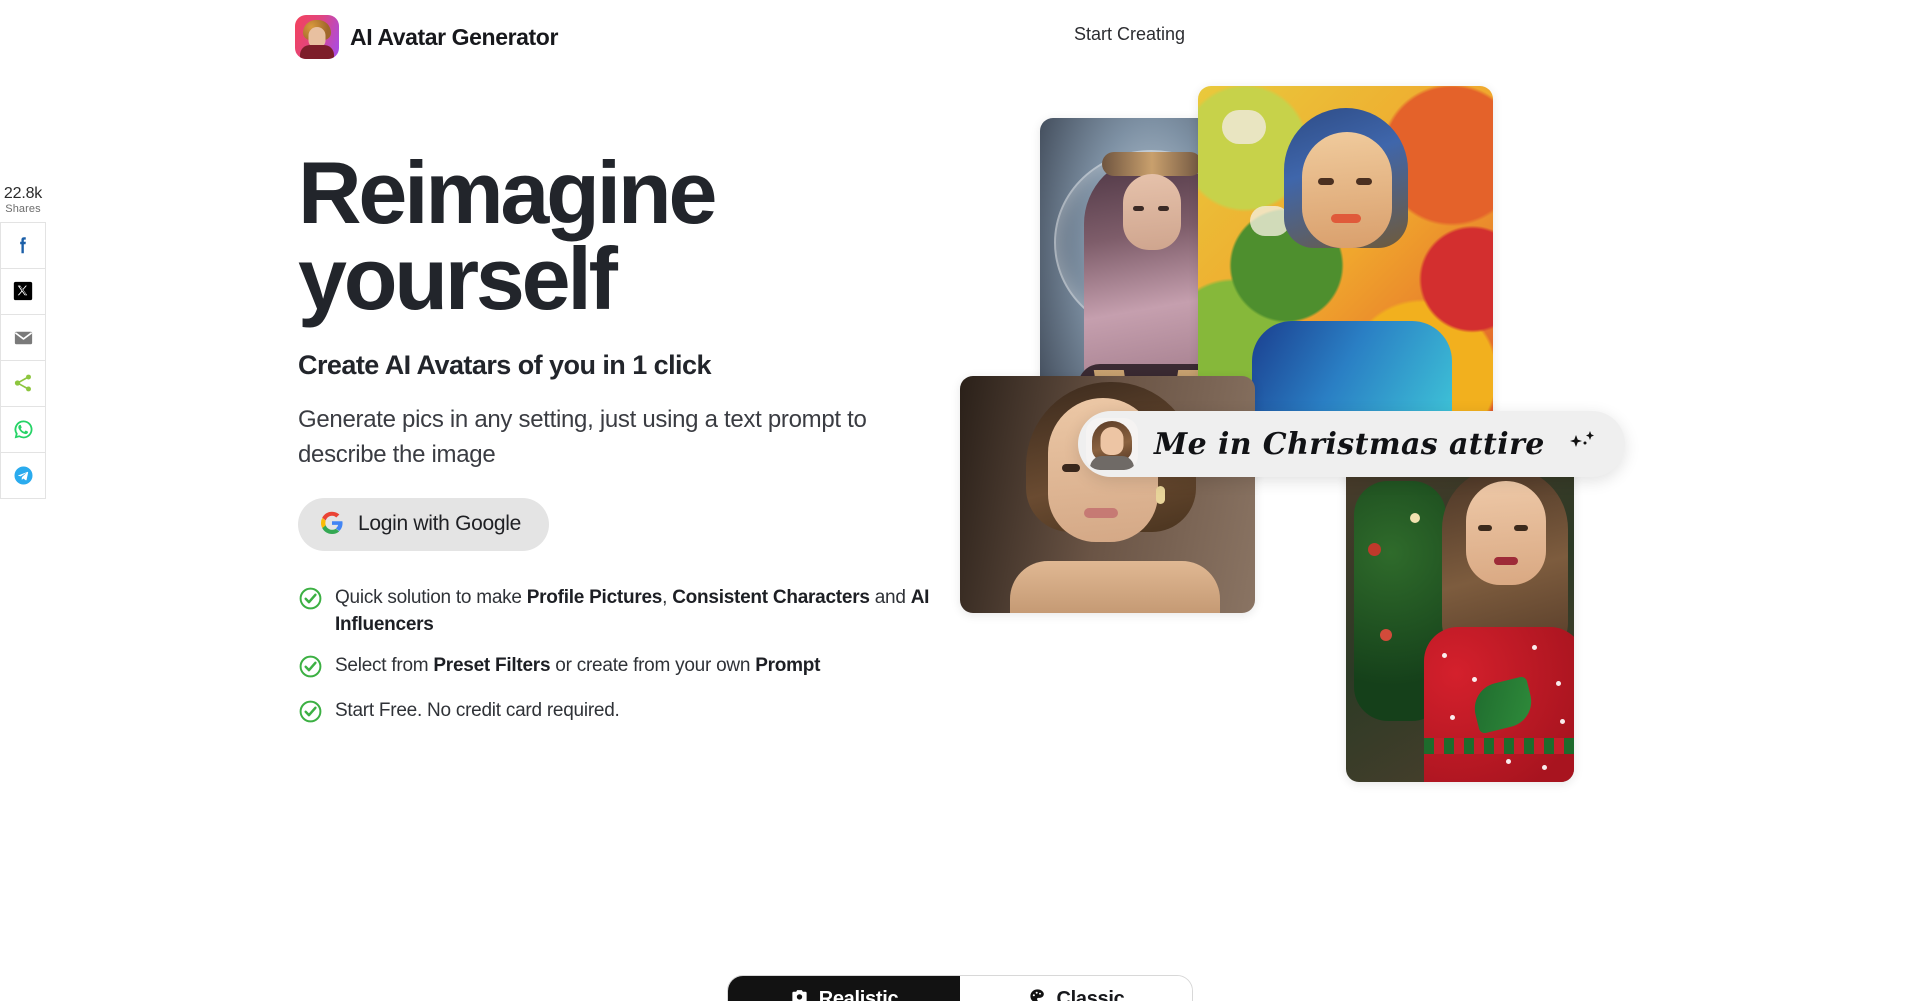  What do you see at coordinates (454, 36) in the screenshot?
I see `brand-title: AI Avatar Generator` at bounding box center [454, 36].